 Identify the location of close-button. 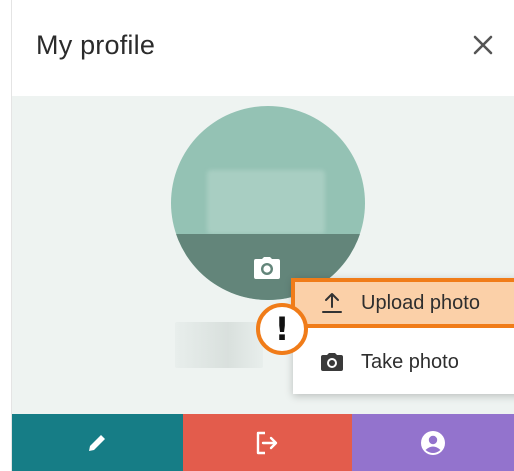
(483, 45).